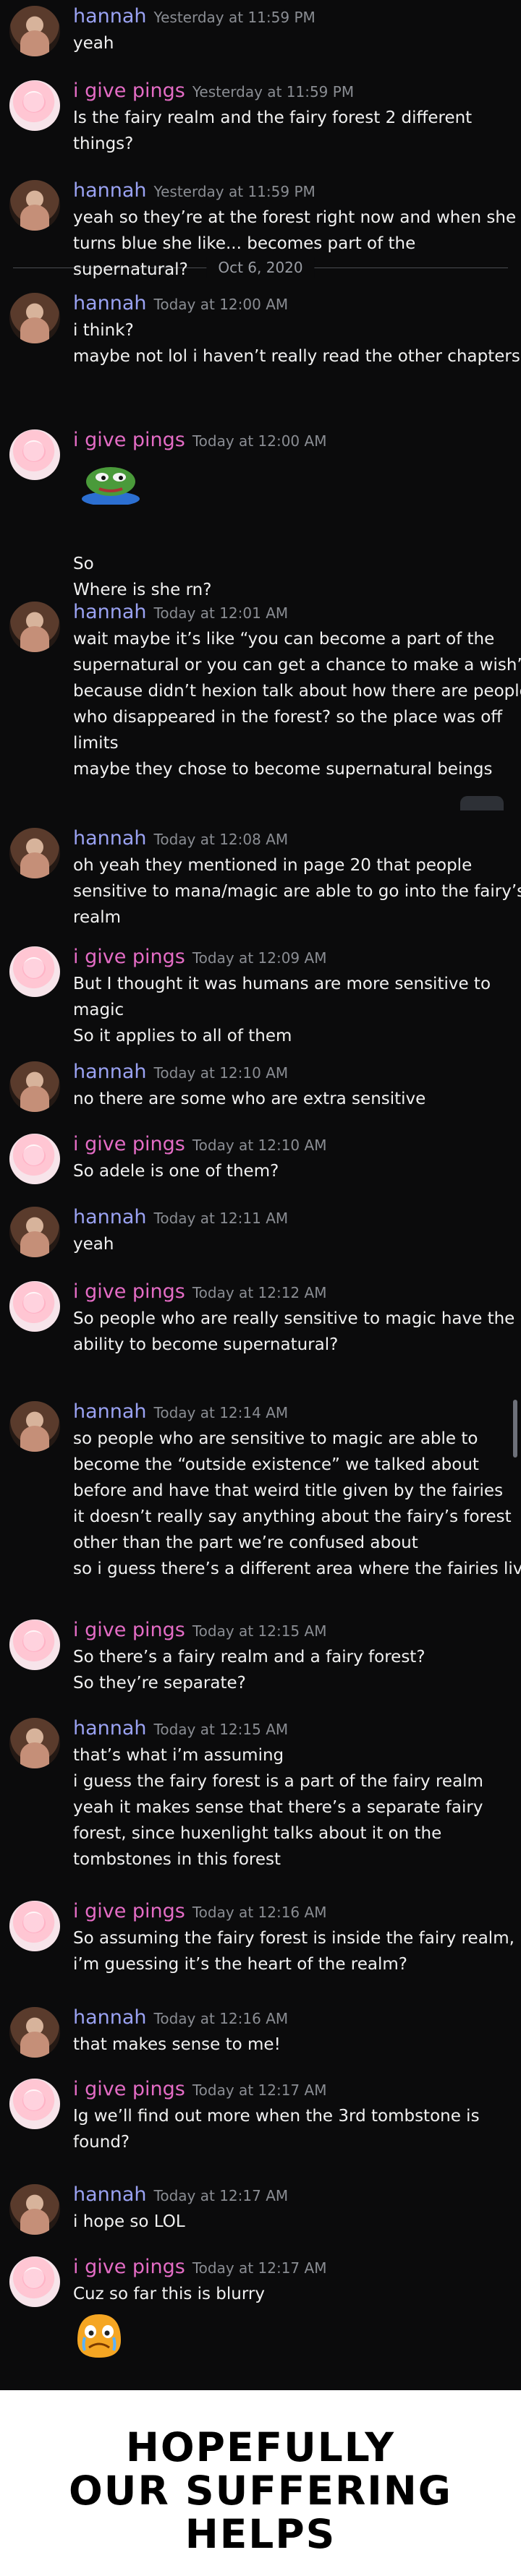 The height and width of the screenshot is (2576, 521). I want to click on message-text: other than the part we’re confused about, so click(245, 1542).